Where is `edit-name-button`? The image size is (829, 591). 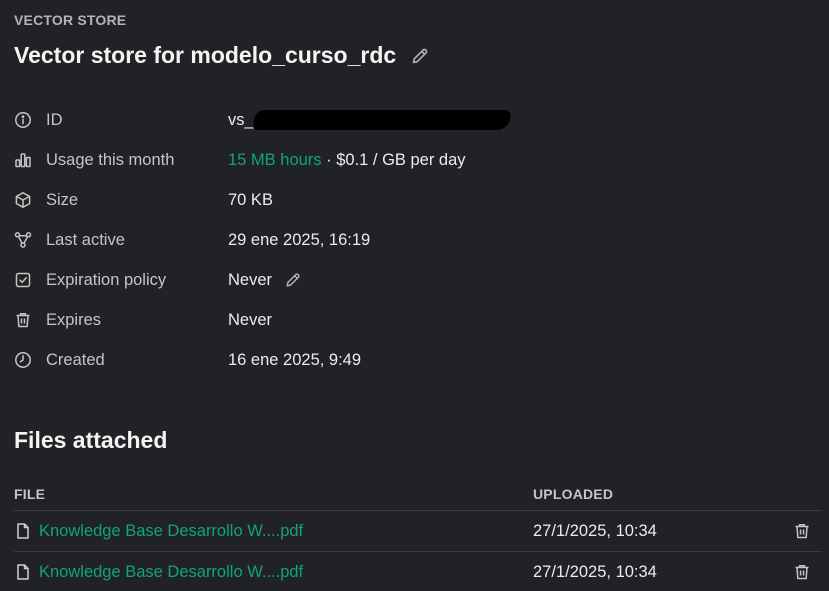 edit-name-button is located at coordinates (420, 56).